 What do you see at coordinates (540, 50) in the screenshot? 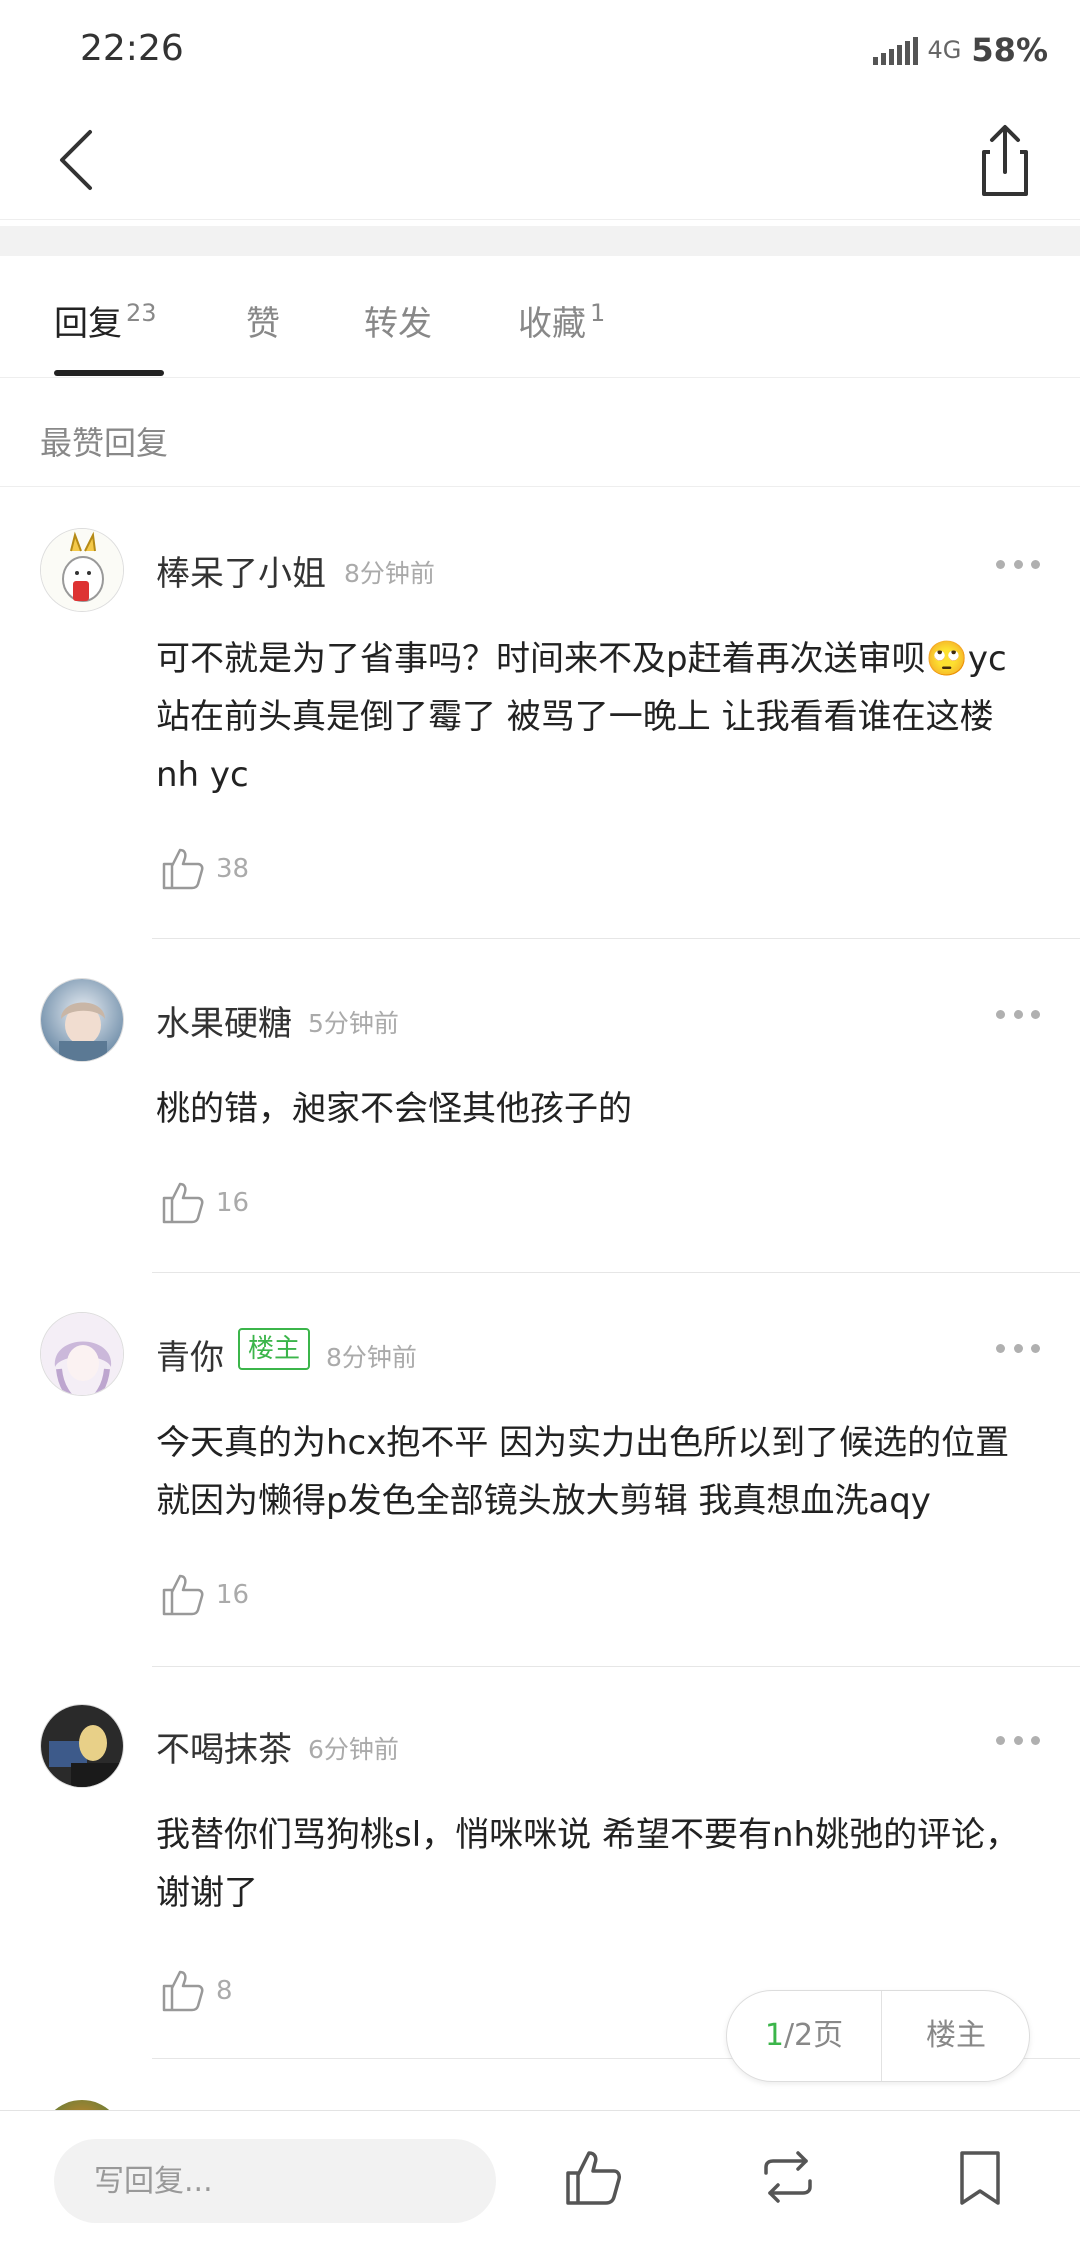
I see `status-bar: 22:26 4G 58%` at bounding box center [540, 50].